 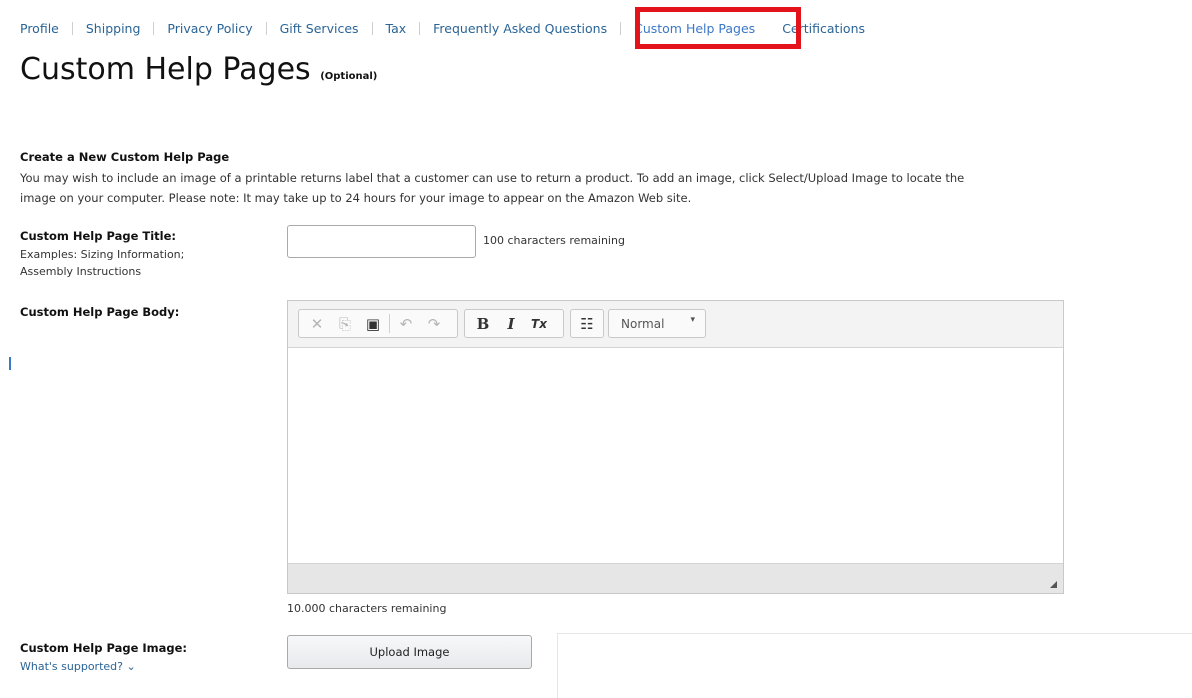 What do you see at coordinates (100, 312) in the screenshot?
I see `body-field-label: Custom Help Page Body:` at bounding box center [100, 312].